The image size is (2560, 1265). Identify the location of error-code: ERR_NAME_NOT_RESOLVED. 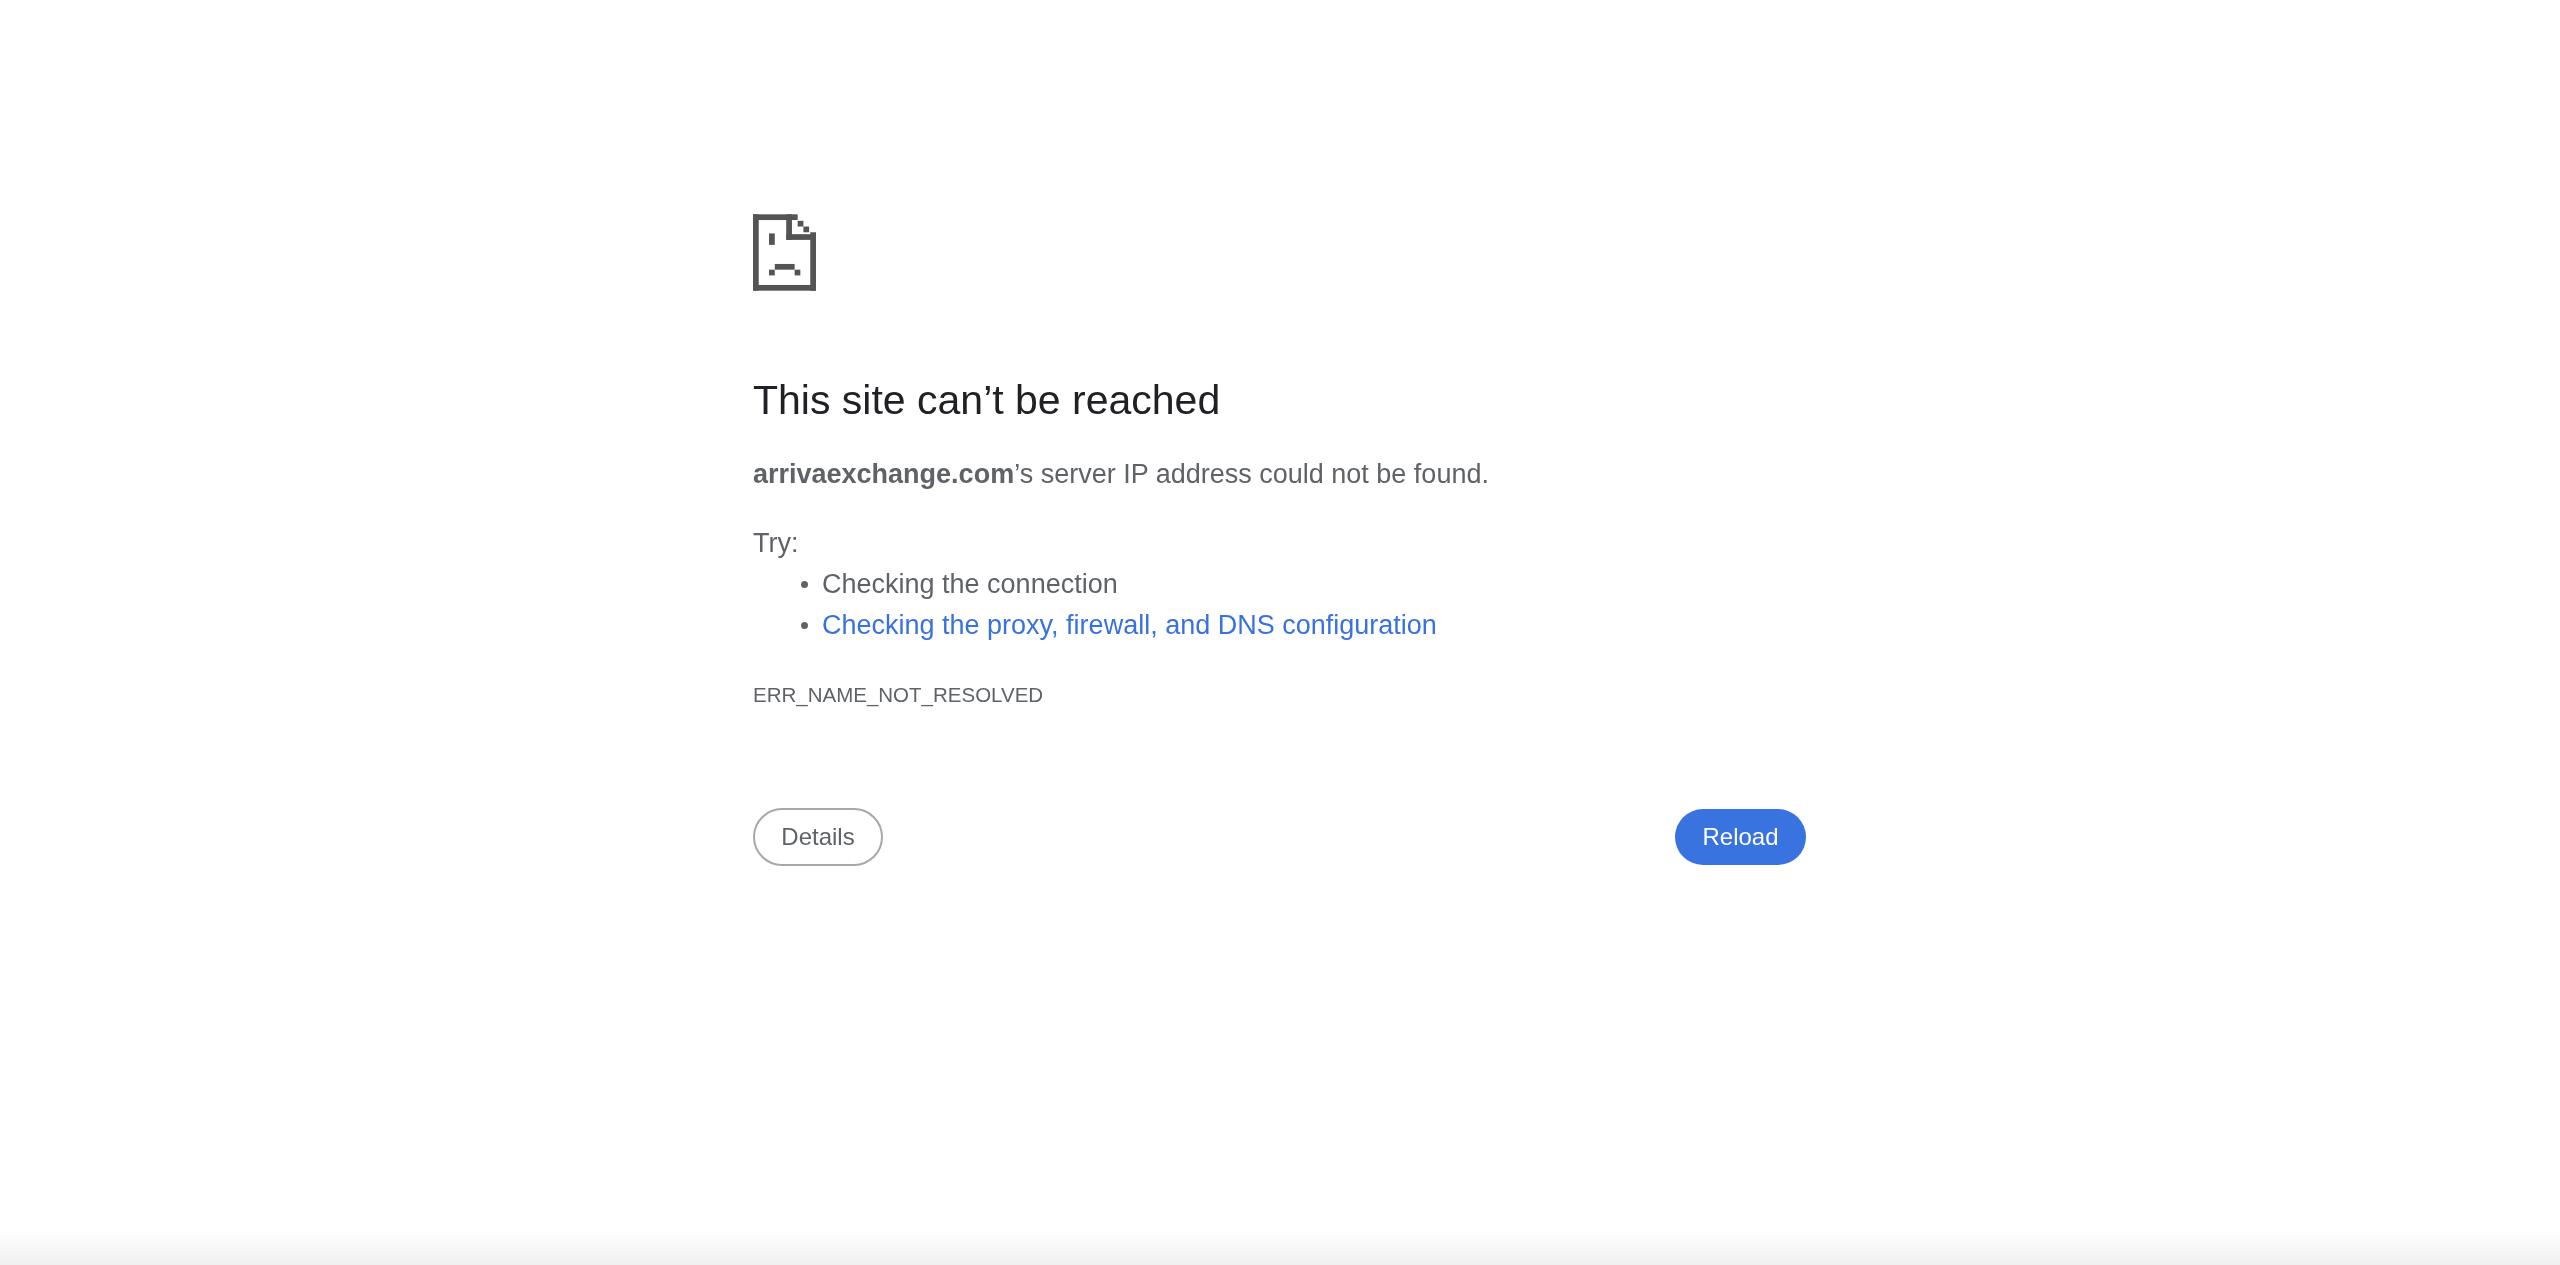
(898, 695).